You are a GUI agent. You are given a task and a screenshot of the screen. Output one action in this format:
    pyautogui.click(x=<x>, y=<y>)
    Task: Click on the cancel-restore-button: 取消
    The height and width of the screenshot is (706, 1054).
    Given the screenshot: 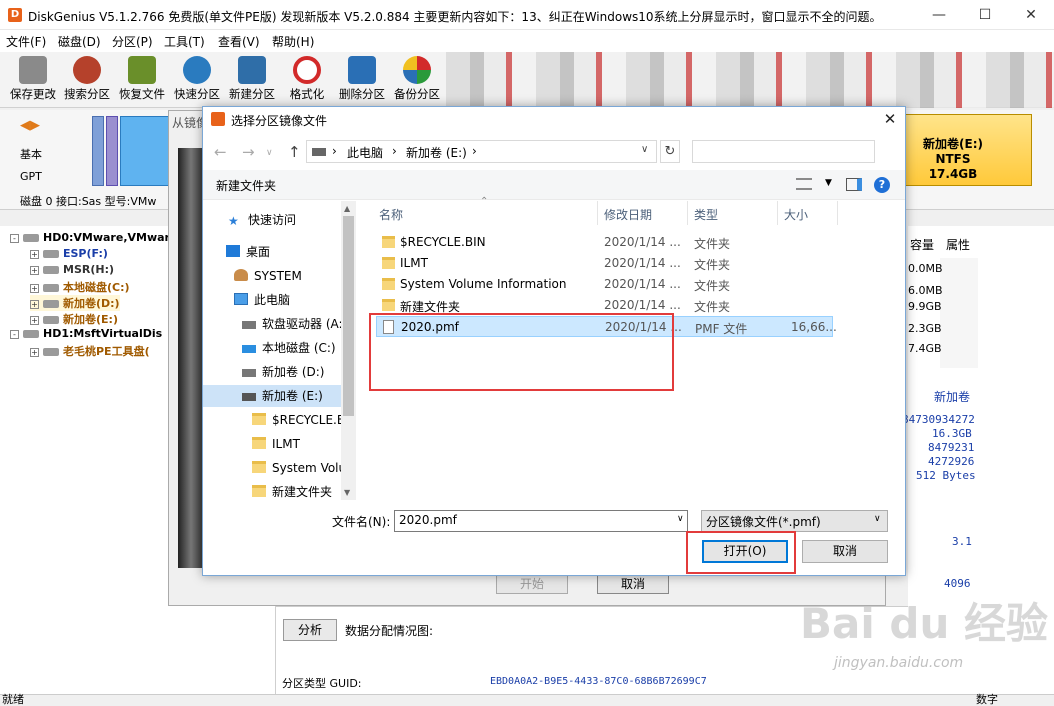 What is the action you would take?
    pyautogui.click(x=633, y=584)
    